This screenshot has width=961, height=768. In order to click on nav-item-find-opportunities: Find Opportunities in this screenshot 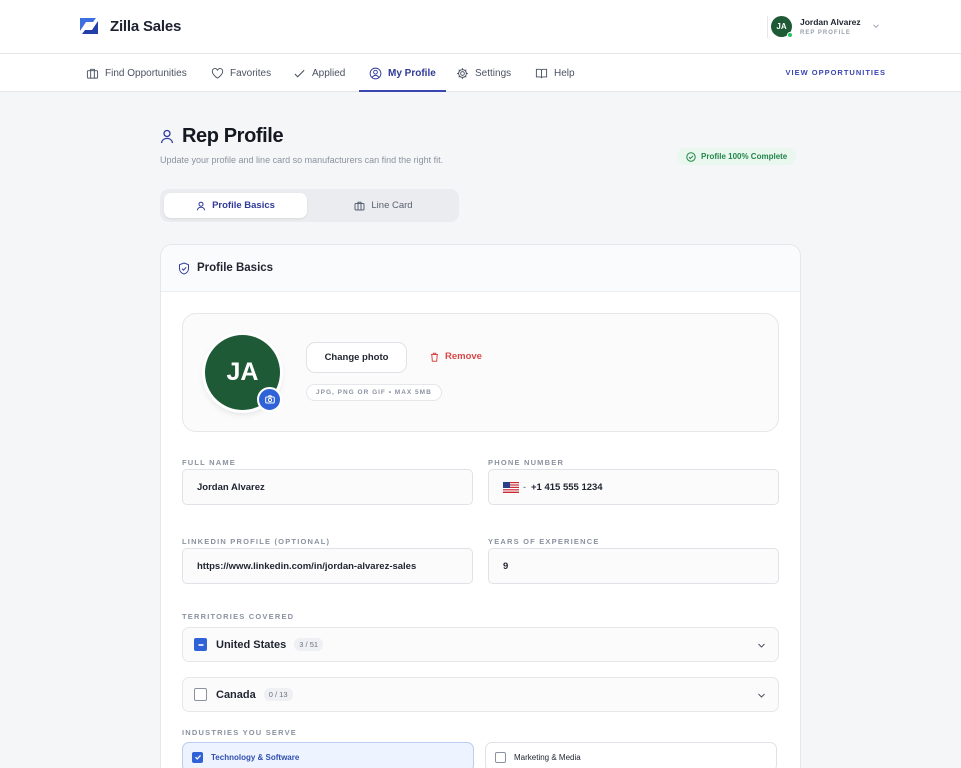, I will do `click(136, 73)`.